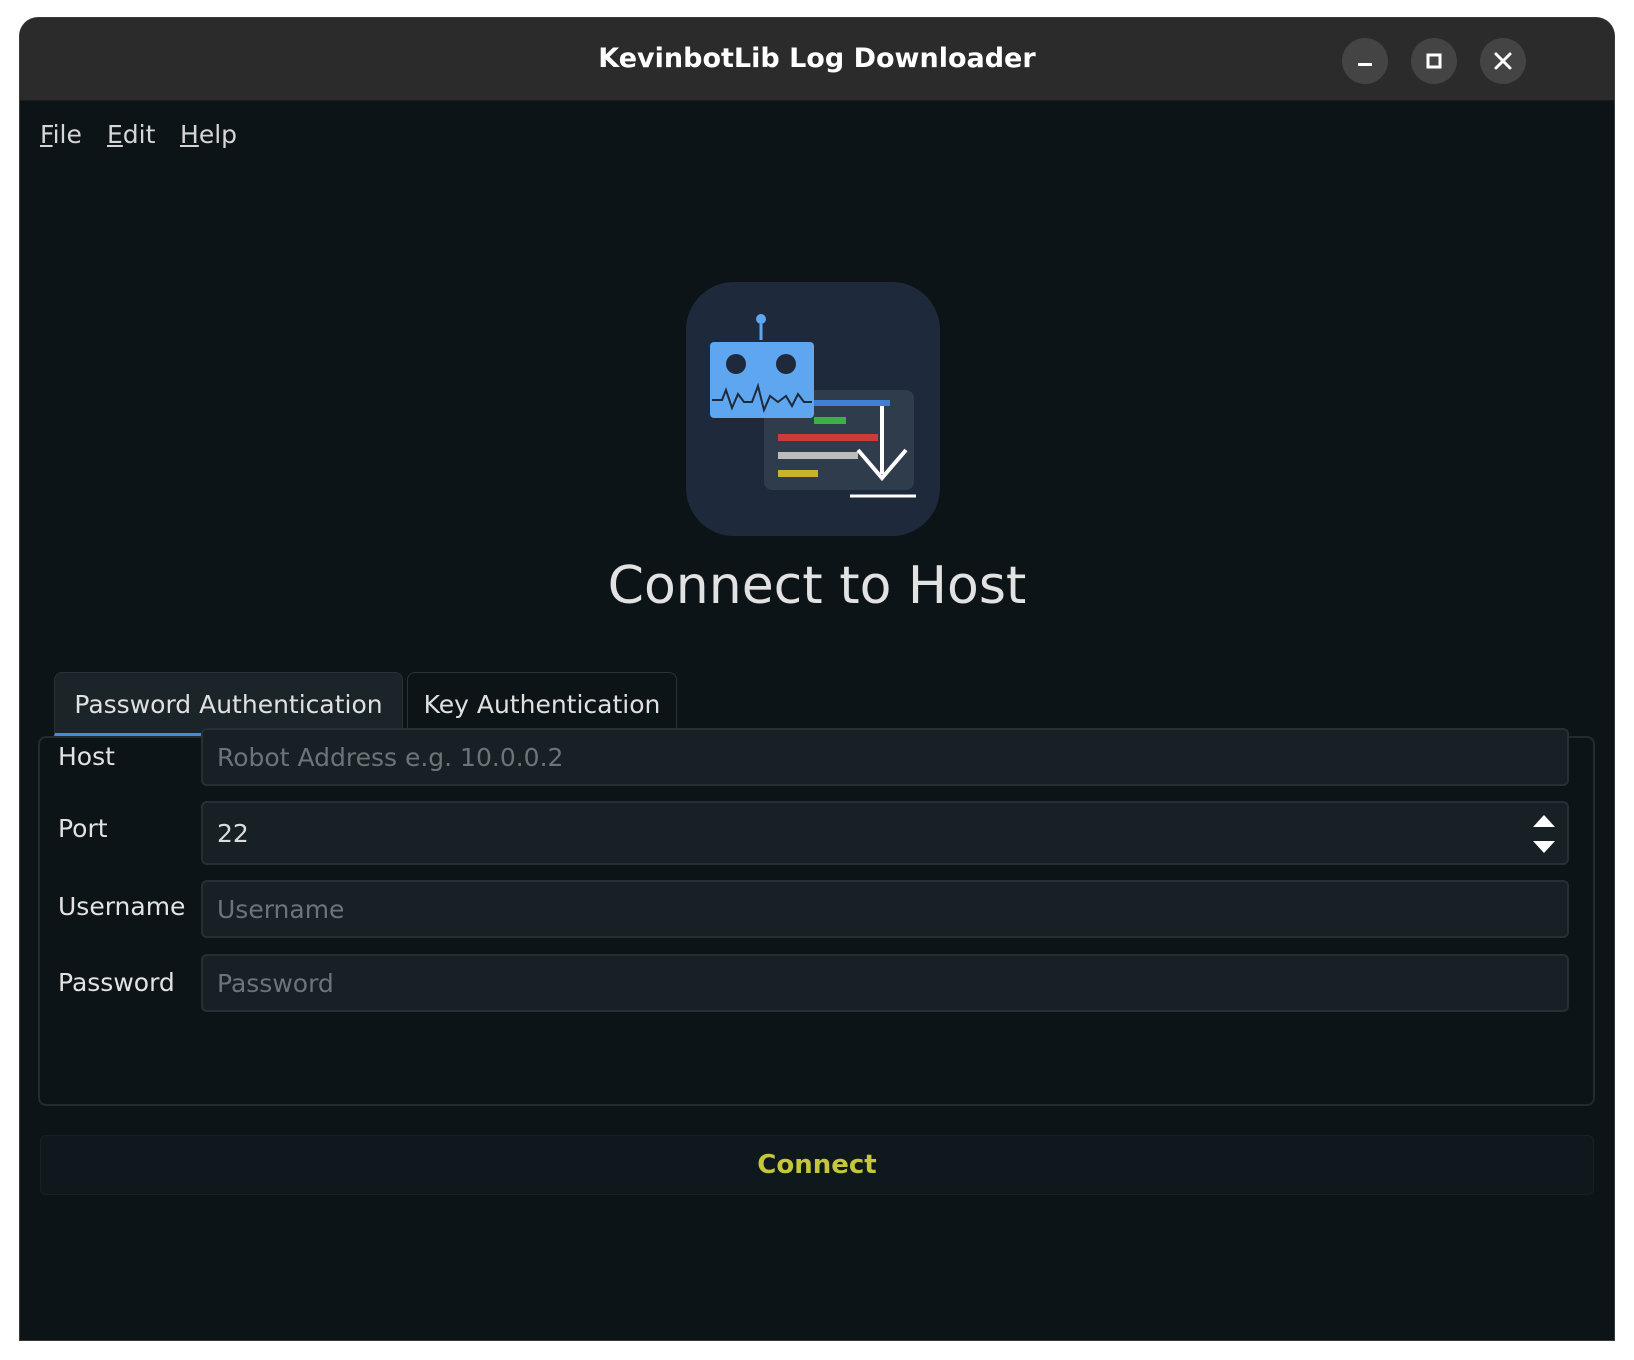 This screenshot has width=1634, height=1360. What do you see at coordinates (817, 129) in the screenshot?
I see `menu-bar: File Edit Help` at bounding box center [817, 129].